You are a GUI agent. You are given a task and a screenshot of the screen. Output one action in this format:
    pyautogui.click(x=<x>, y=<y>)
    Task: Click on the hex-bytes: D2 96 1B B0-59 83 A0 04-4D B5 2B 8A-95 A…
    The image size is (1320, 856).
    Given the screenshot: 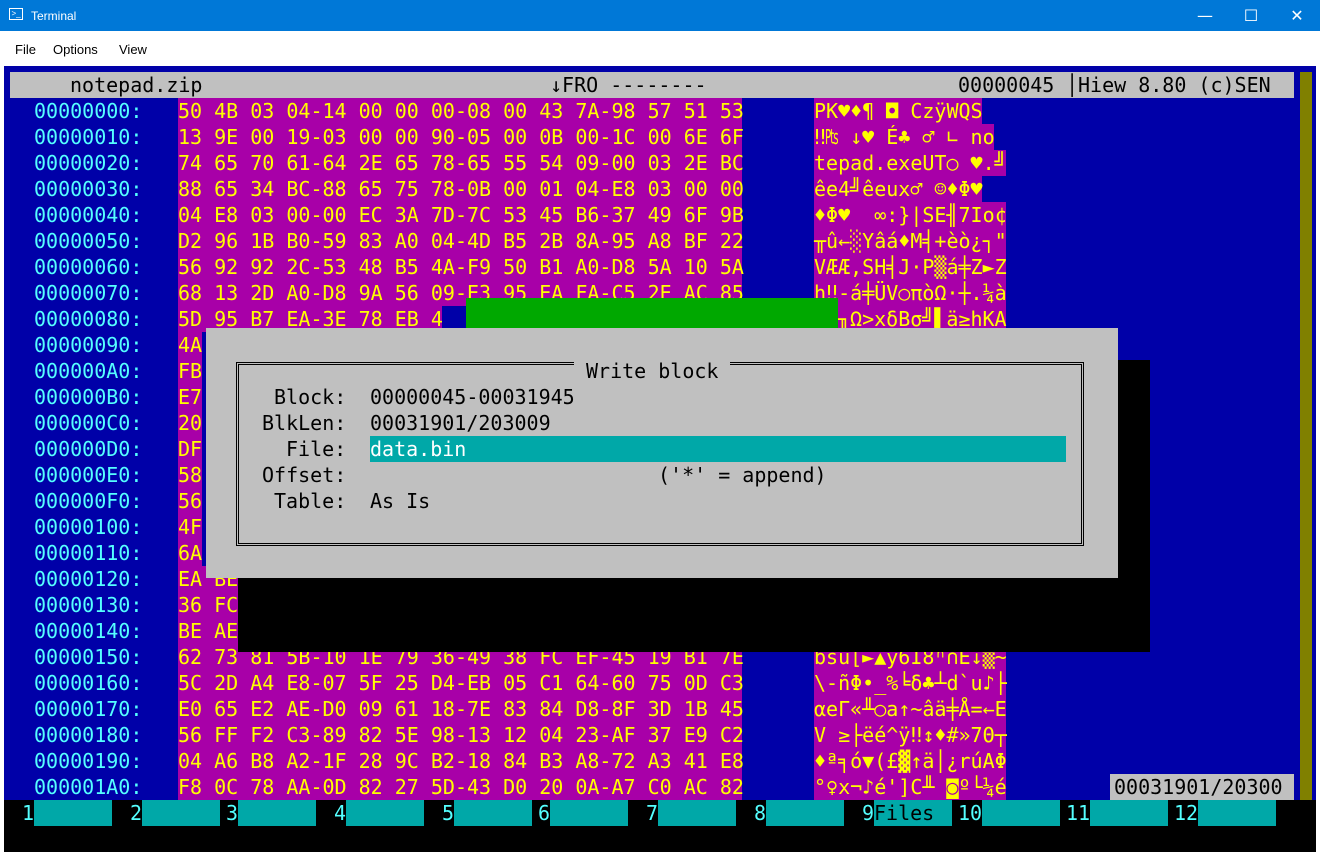 What is the action you would take?
    pyautogui.click(x=461, y=241)
    